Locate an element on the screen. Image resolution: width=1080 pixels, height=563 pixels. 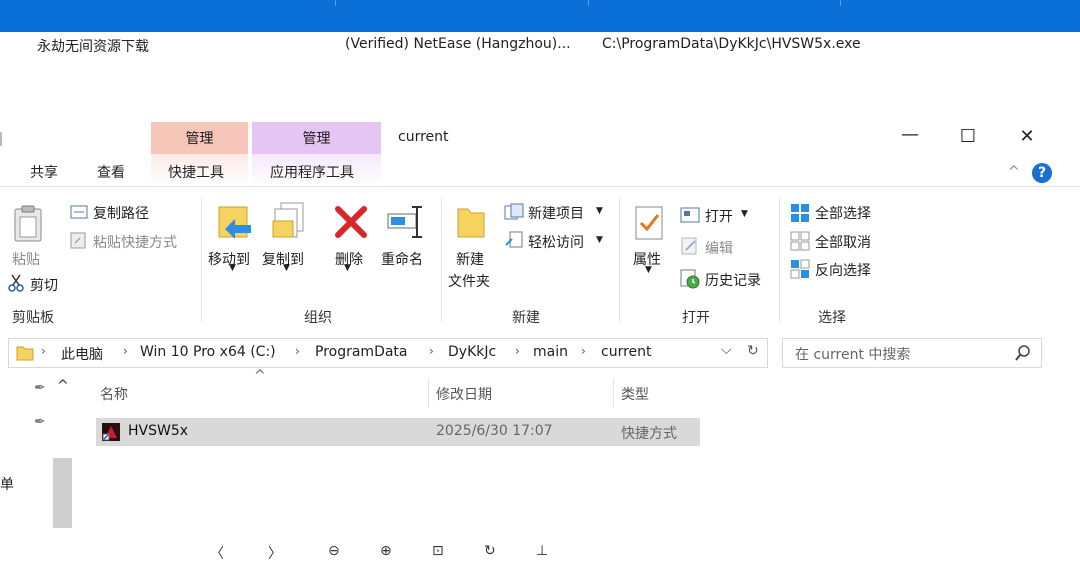
close-button: ✕ is located at coordinates (1027, 136).